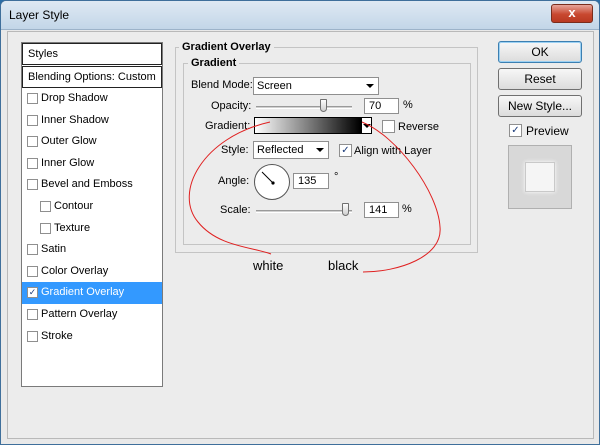 Image resolution: width=600 pixels, height=445 pixels. Describe the element at coordinates (32, 293) in the screenshot. I see `style-item-checkbox: ✓` at that location.